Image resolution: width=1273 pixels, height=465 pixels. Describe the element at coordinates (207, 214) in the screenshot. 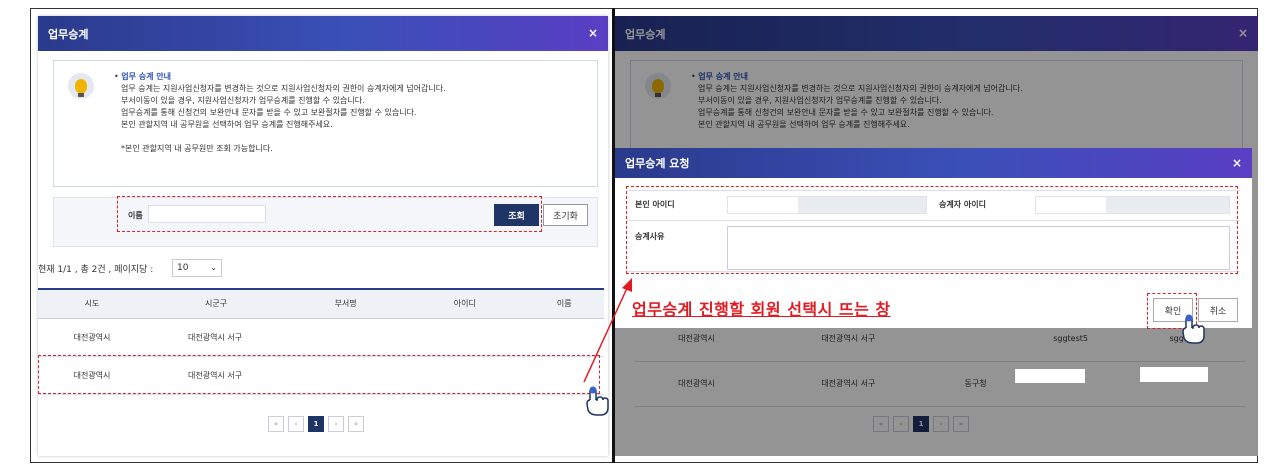

I see `name-input` at that location.